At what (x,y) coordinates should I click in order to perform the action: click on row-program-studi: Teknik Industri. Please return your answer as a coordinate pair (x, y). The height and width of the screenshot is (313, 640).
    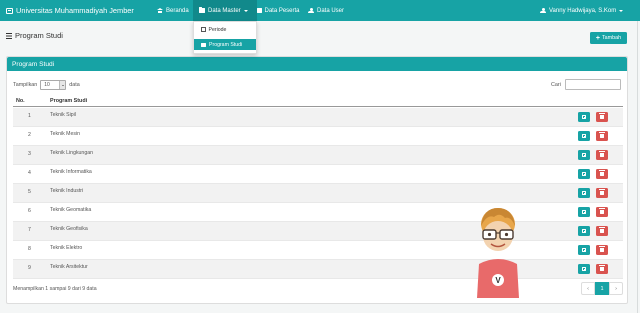
    Looking at the image, I should click on (67, 191).